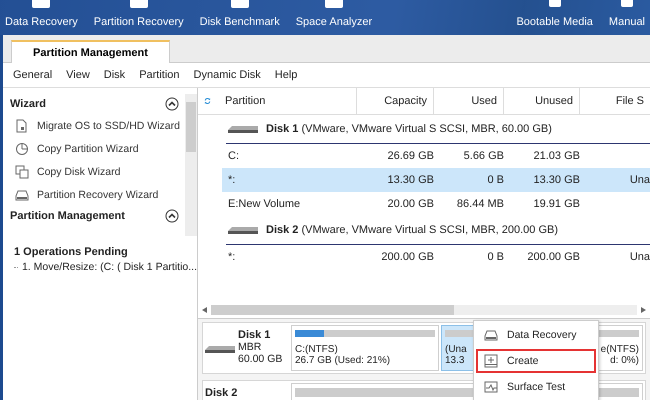 The width and height of the screenshot is (650, 400). Describe the element at coordinates (627, 17) in the screenshot. I see `toolbar-button: Manual` at that location.